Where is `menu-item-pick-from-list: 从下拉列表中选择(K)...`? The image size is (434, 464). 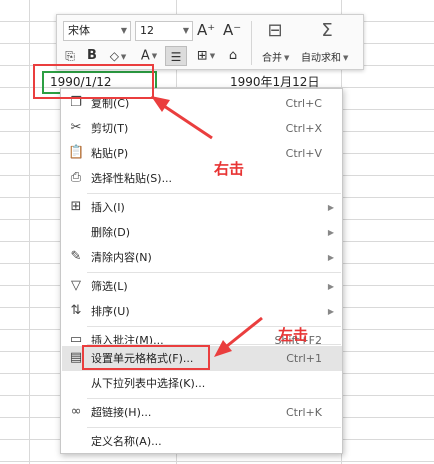 menu-item-pick-from-list: 从下拉列表中选择(K)... is located at coordinates (202, 383).